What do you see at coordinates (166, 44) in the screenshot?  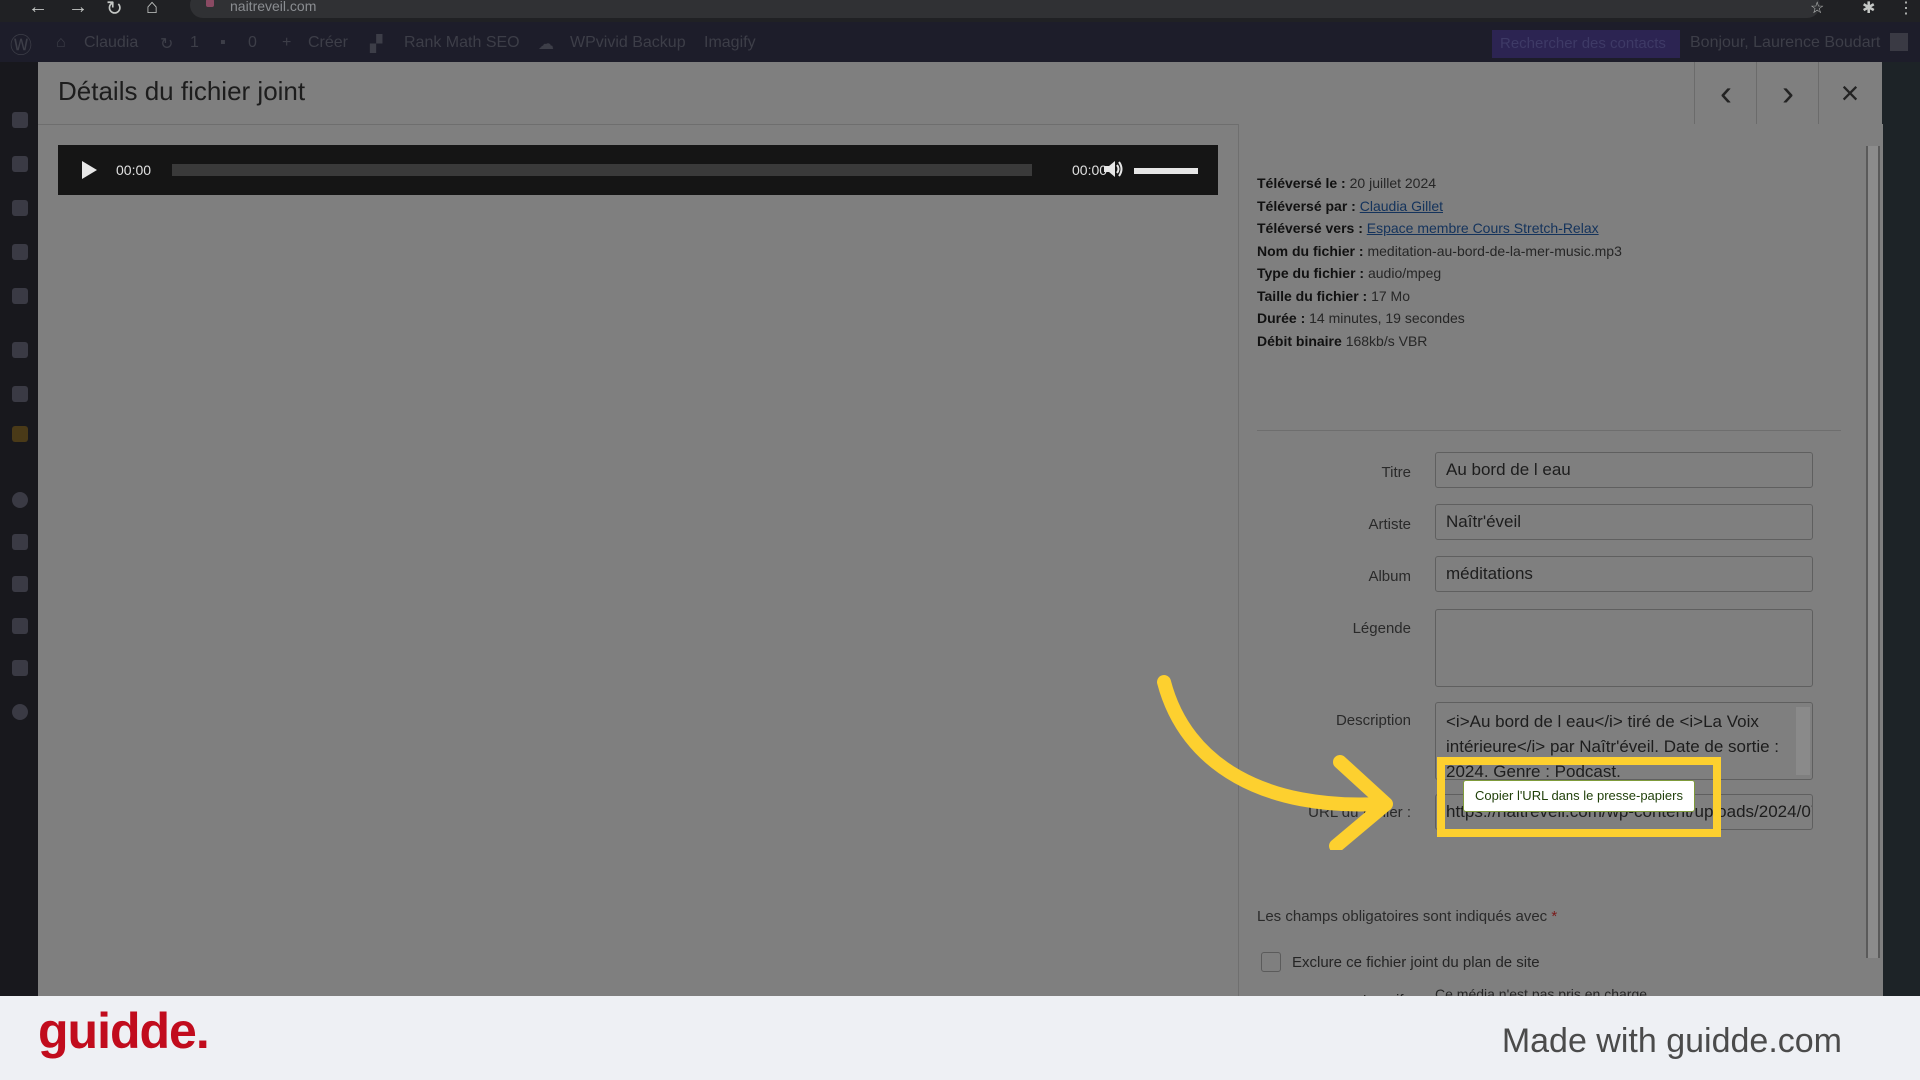 I see `updates-icon: ↻` at bounding box center [166, 44].